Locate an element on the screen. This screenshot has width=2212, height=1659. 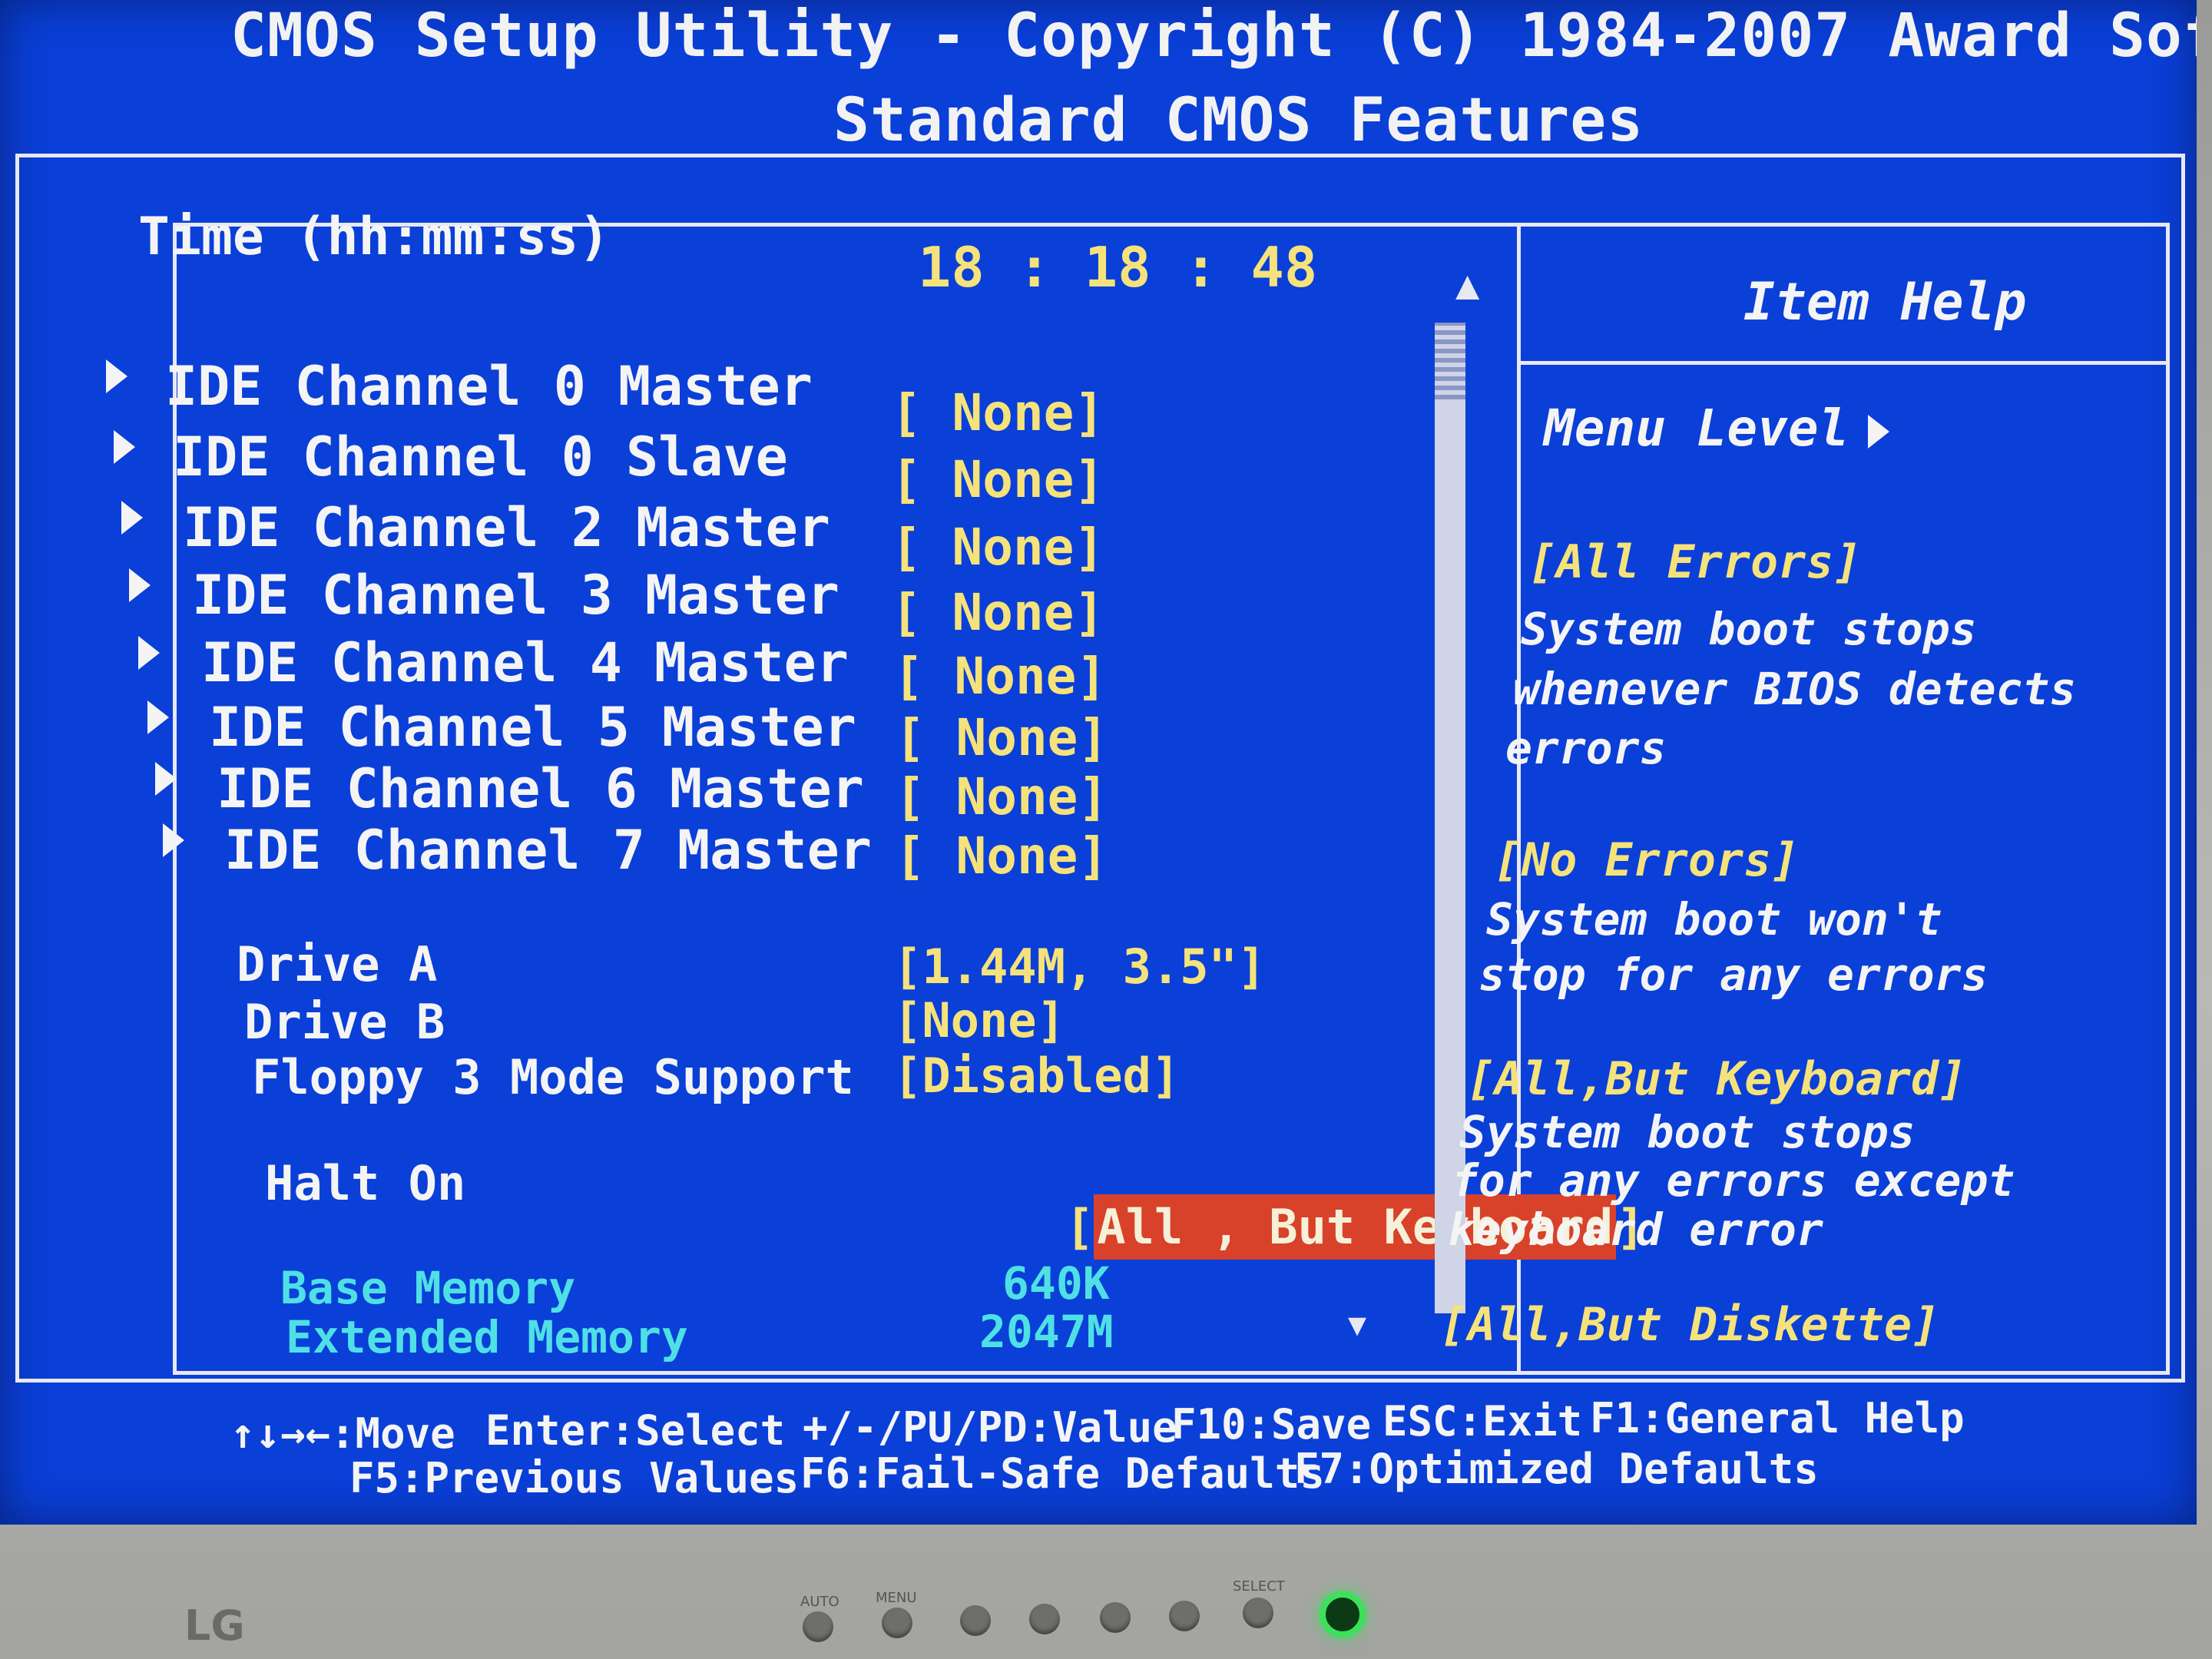
drive-a-label: Drive A is located at coordinates (337, 964).